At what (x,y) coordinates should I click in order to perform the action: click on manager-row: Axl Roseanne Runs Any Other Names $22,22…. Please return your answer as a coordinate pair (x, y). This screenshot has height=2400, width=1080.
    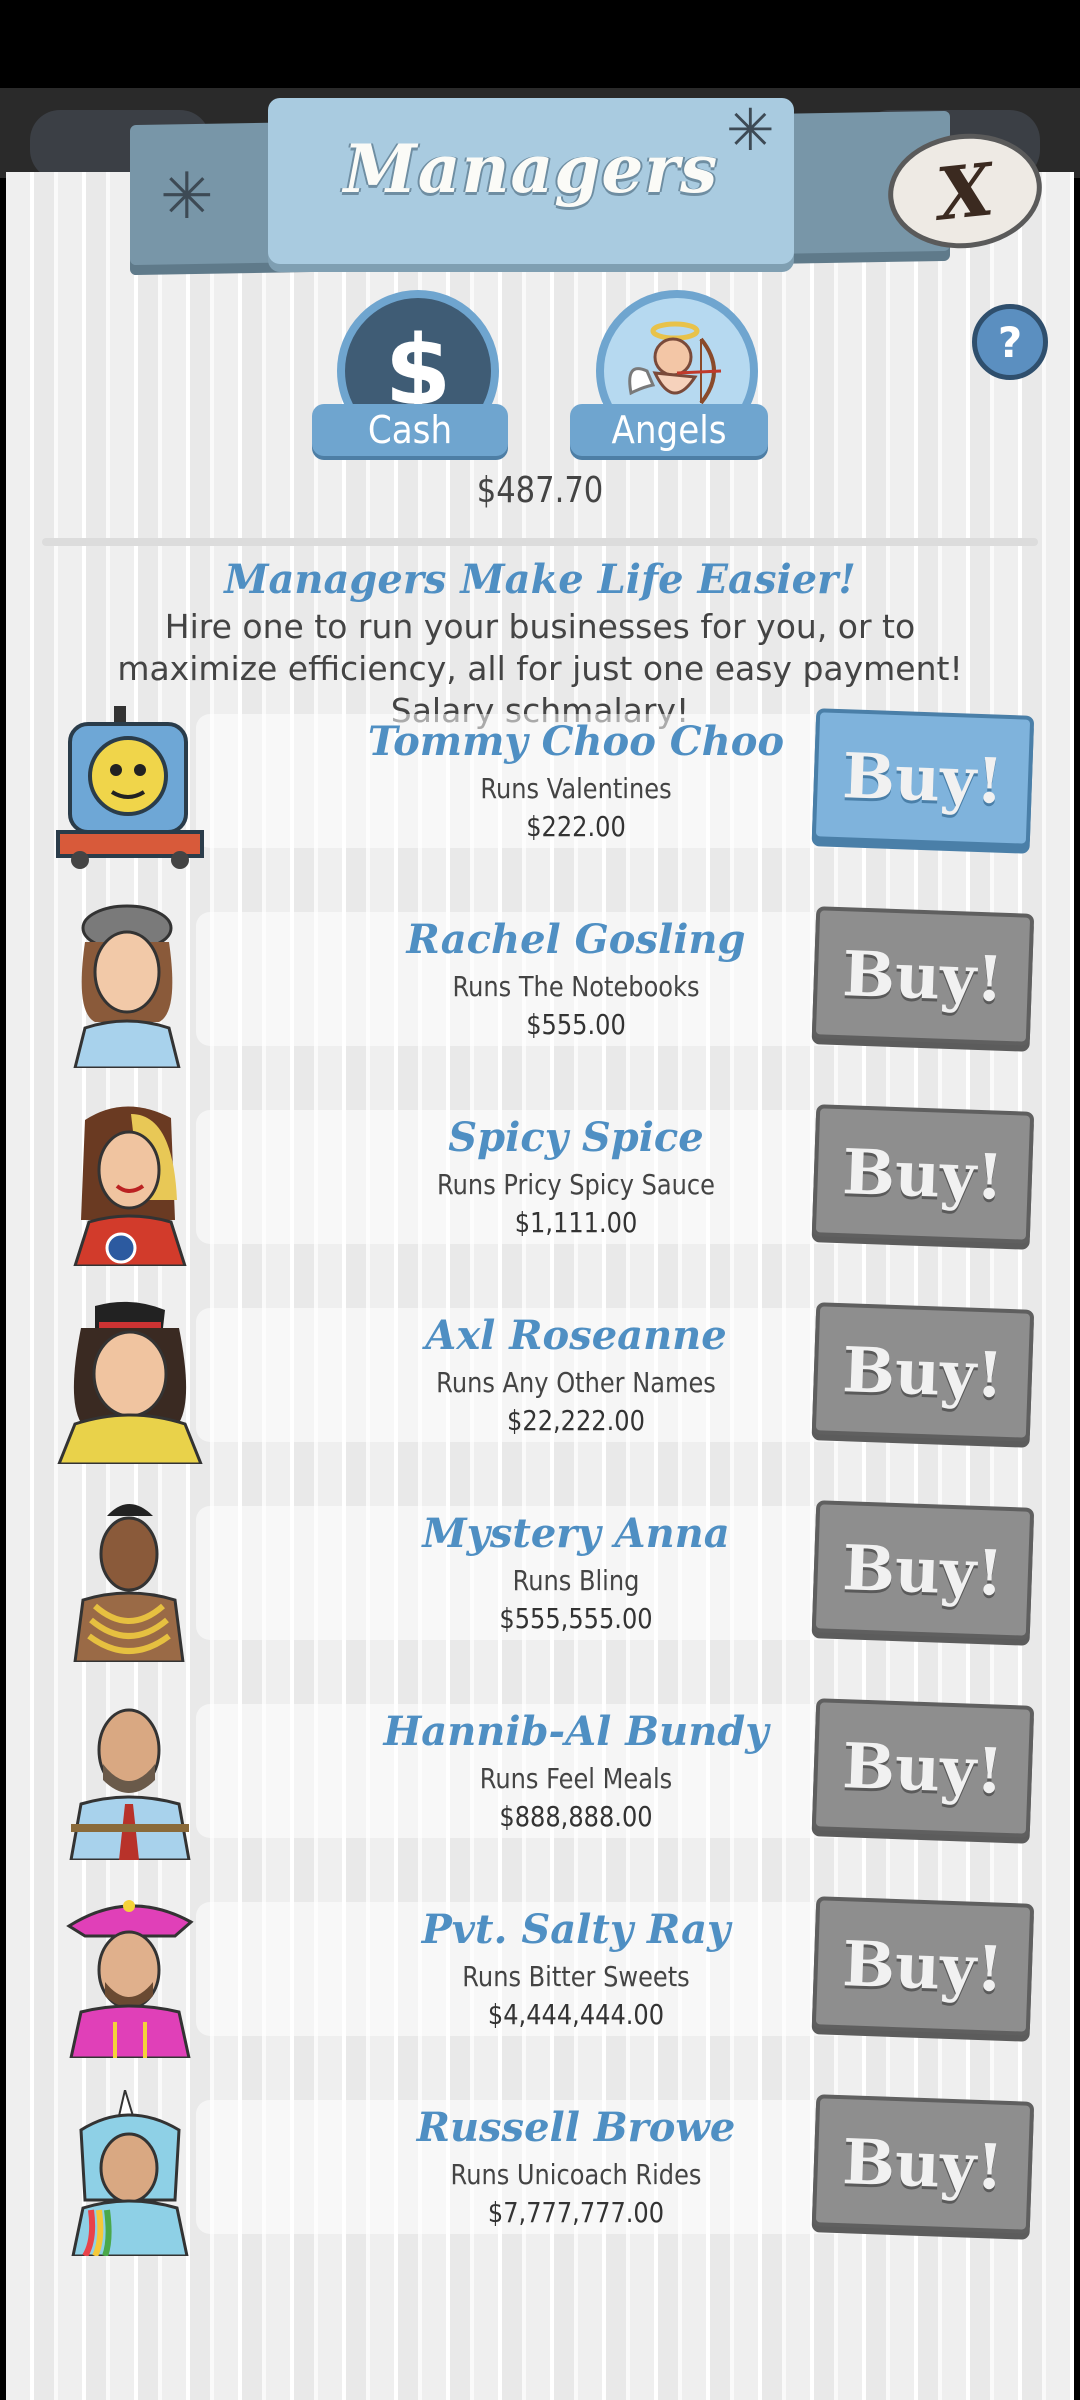
    Looking at the image, I should click on (541, 1383).